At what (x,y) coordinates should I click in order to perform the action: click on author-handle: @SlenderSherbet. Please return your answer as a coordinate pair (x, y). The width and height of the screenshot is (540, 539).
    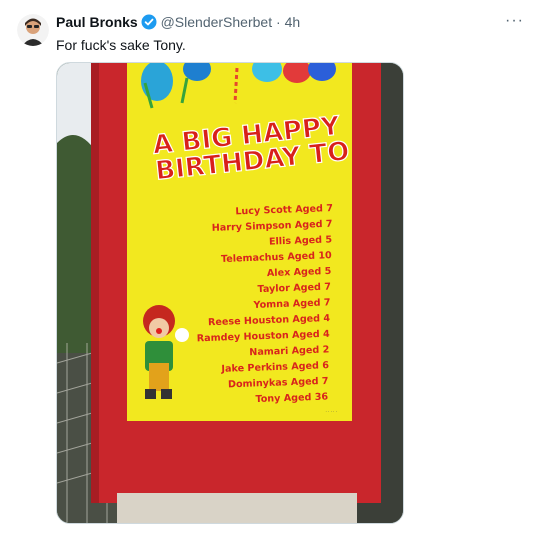
    Looking at the image, I should click on (217, 22).